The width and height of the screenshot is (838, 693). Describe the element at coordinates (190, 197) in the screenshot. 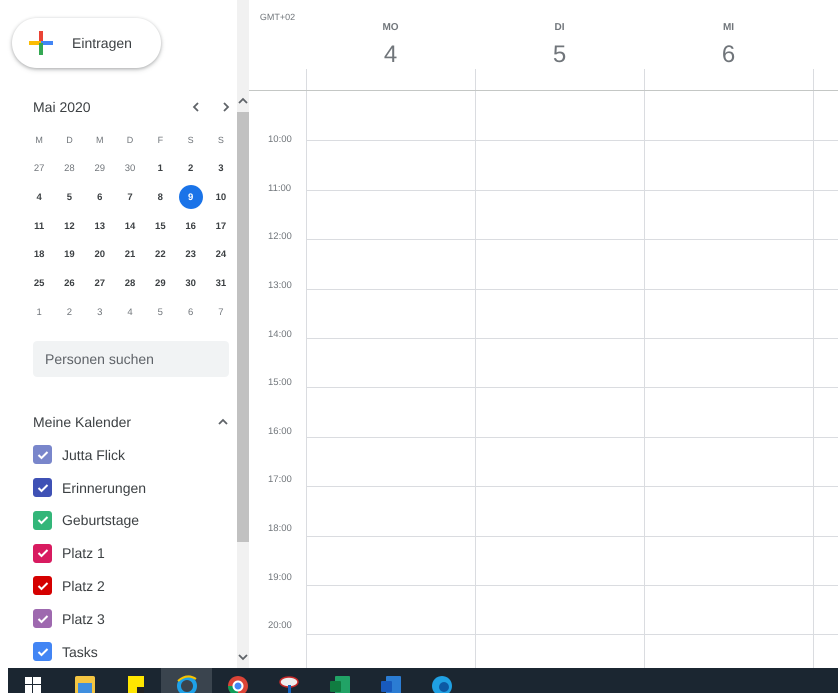

I see `calendar-day: 9` at that location.